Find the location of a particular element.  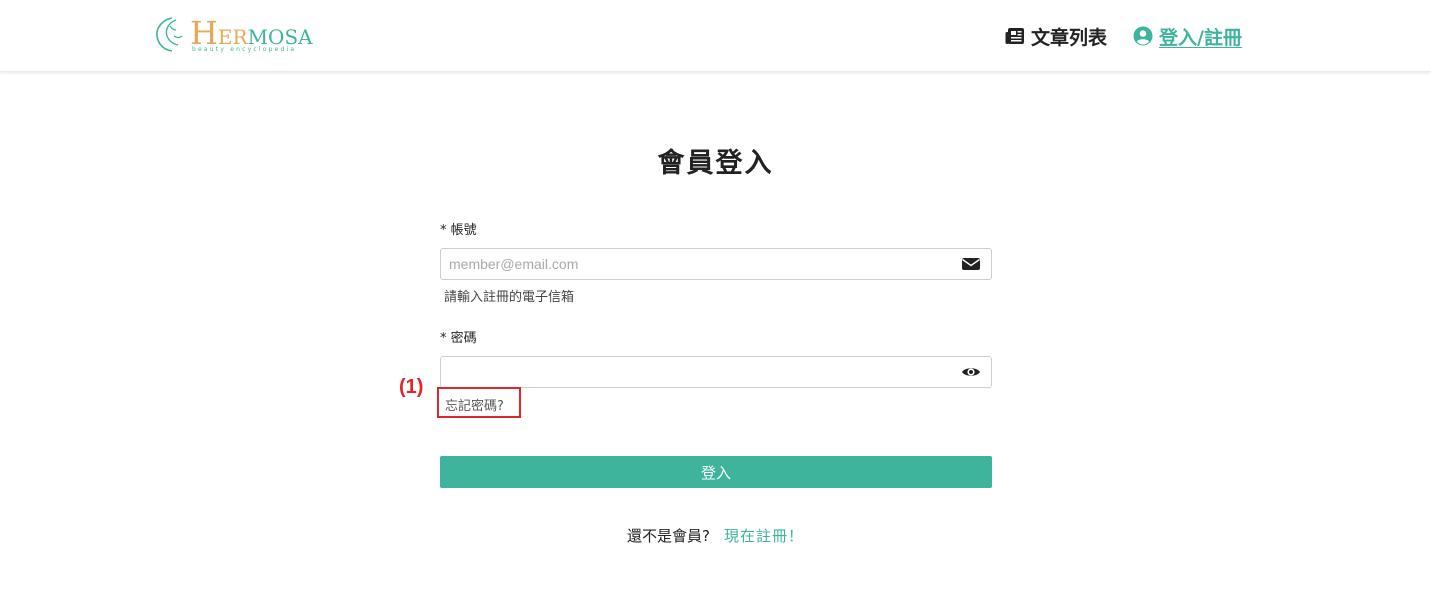

eye-icon is located at coordinates (971, 372).